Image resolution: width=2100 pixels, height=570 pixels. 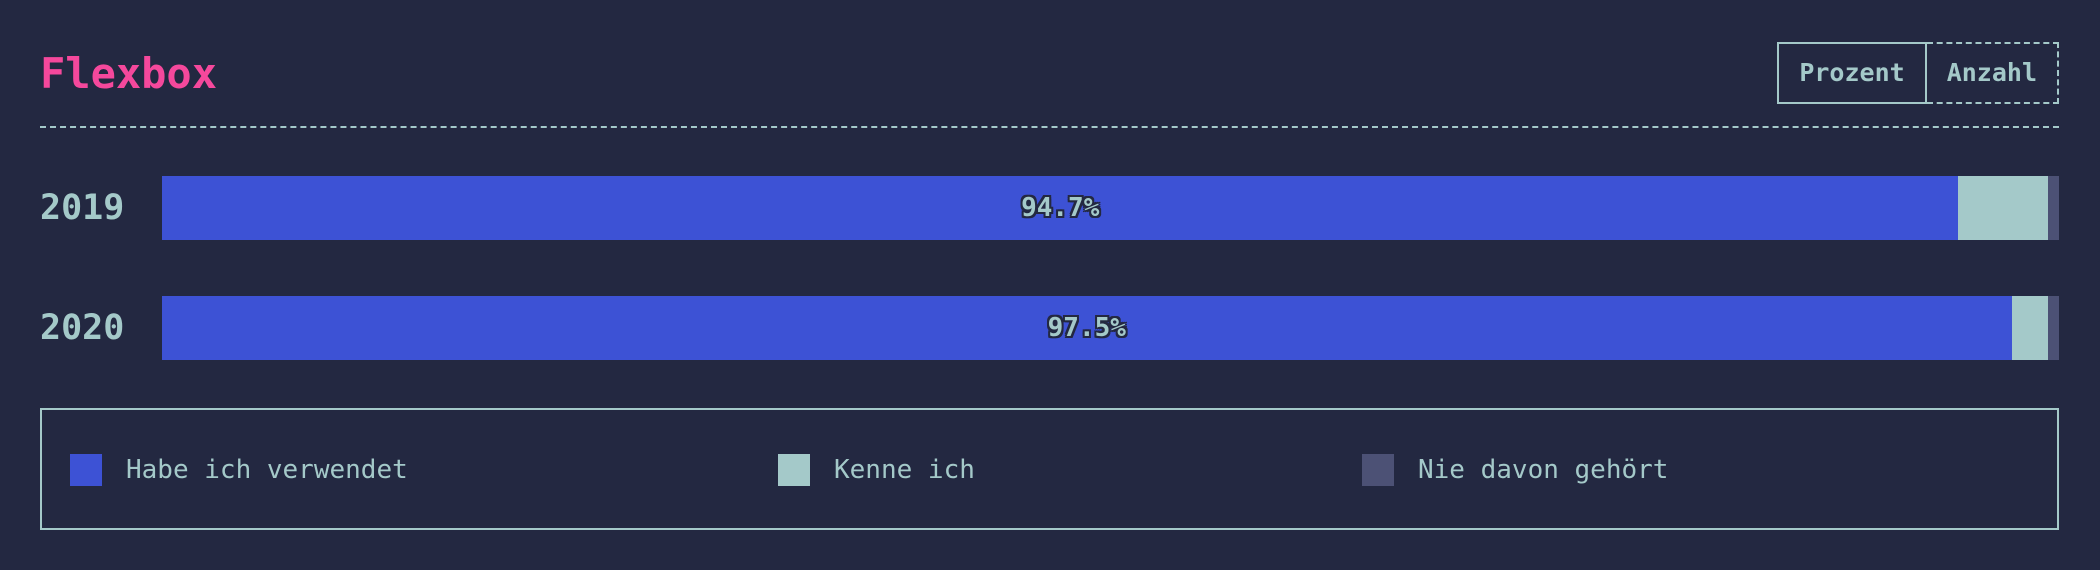 What do you see at coordinates (82, 328) in the screenshot?
I see `category-label: 2020` at bounding box center [82, 328].